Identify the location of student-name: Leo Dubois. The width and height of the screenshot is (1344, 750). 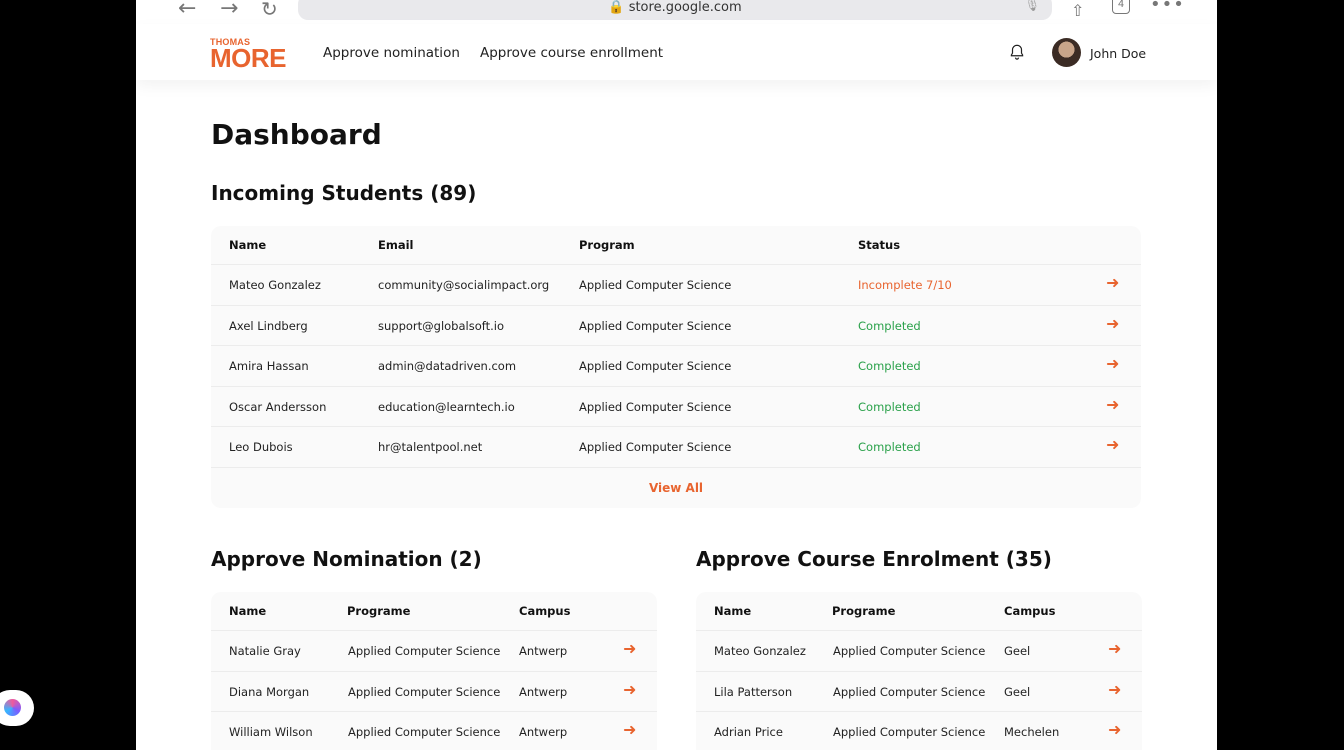
(261, 447).